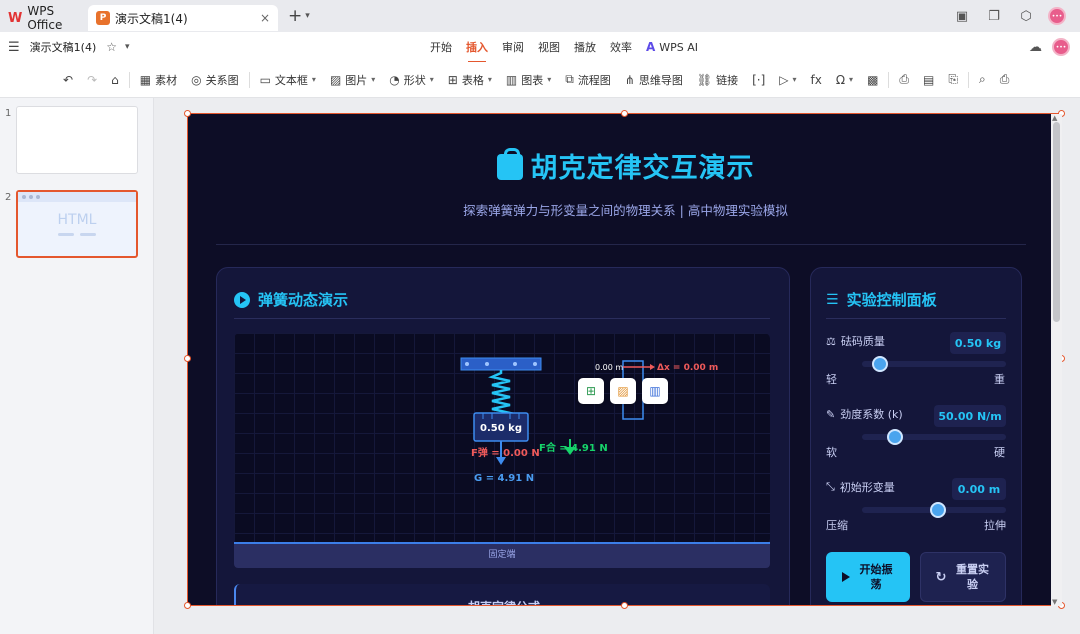 The height and width of the screenshot is (634, 1080). I want to click on start-oscillation-button: 开始振荡, so click(868, 577).